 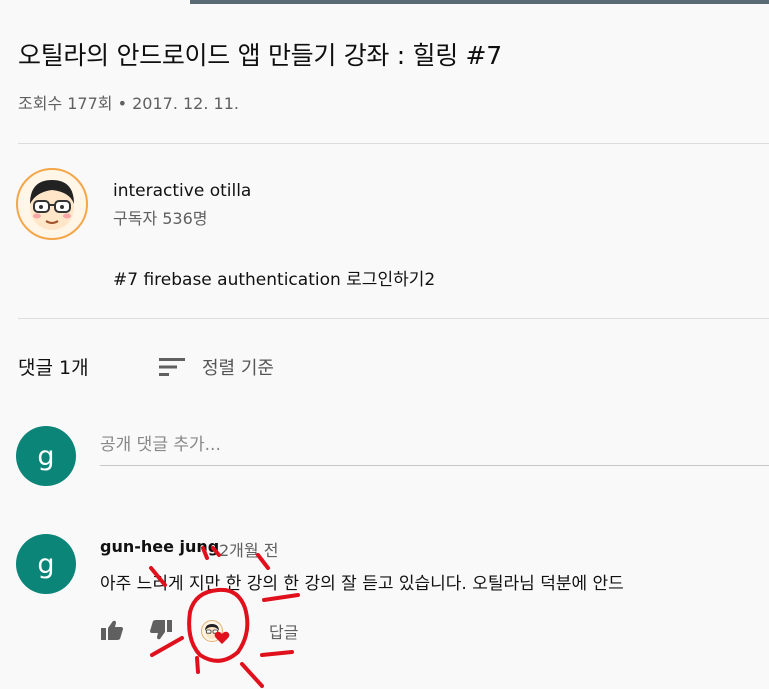 What do you see at coordinates (434, 445) in the screenshot?
I see `add-comment-input` at bounding box center [434, 445].